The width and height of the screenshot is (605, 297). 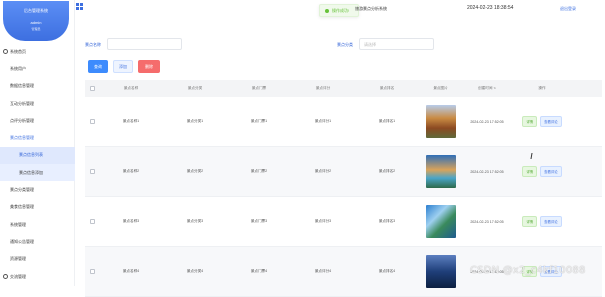 I want to click on sidebar-item-home: 系统首页, so click(x=37, y=51).